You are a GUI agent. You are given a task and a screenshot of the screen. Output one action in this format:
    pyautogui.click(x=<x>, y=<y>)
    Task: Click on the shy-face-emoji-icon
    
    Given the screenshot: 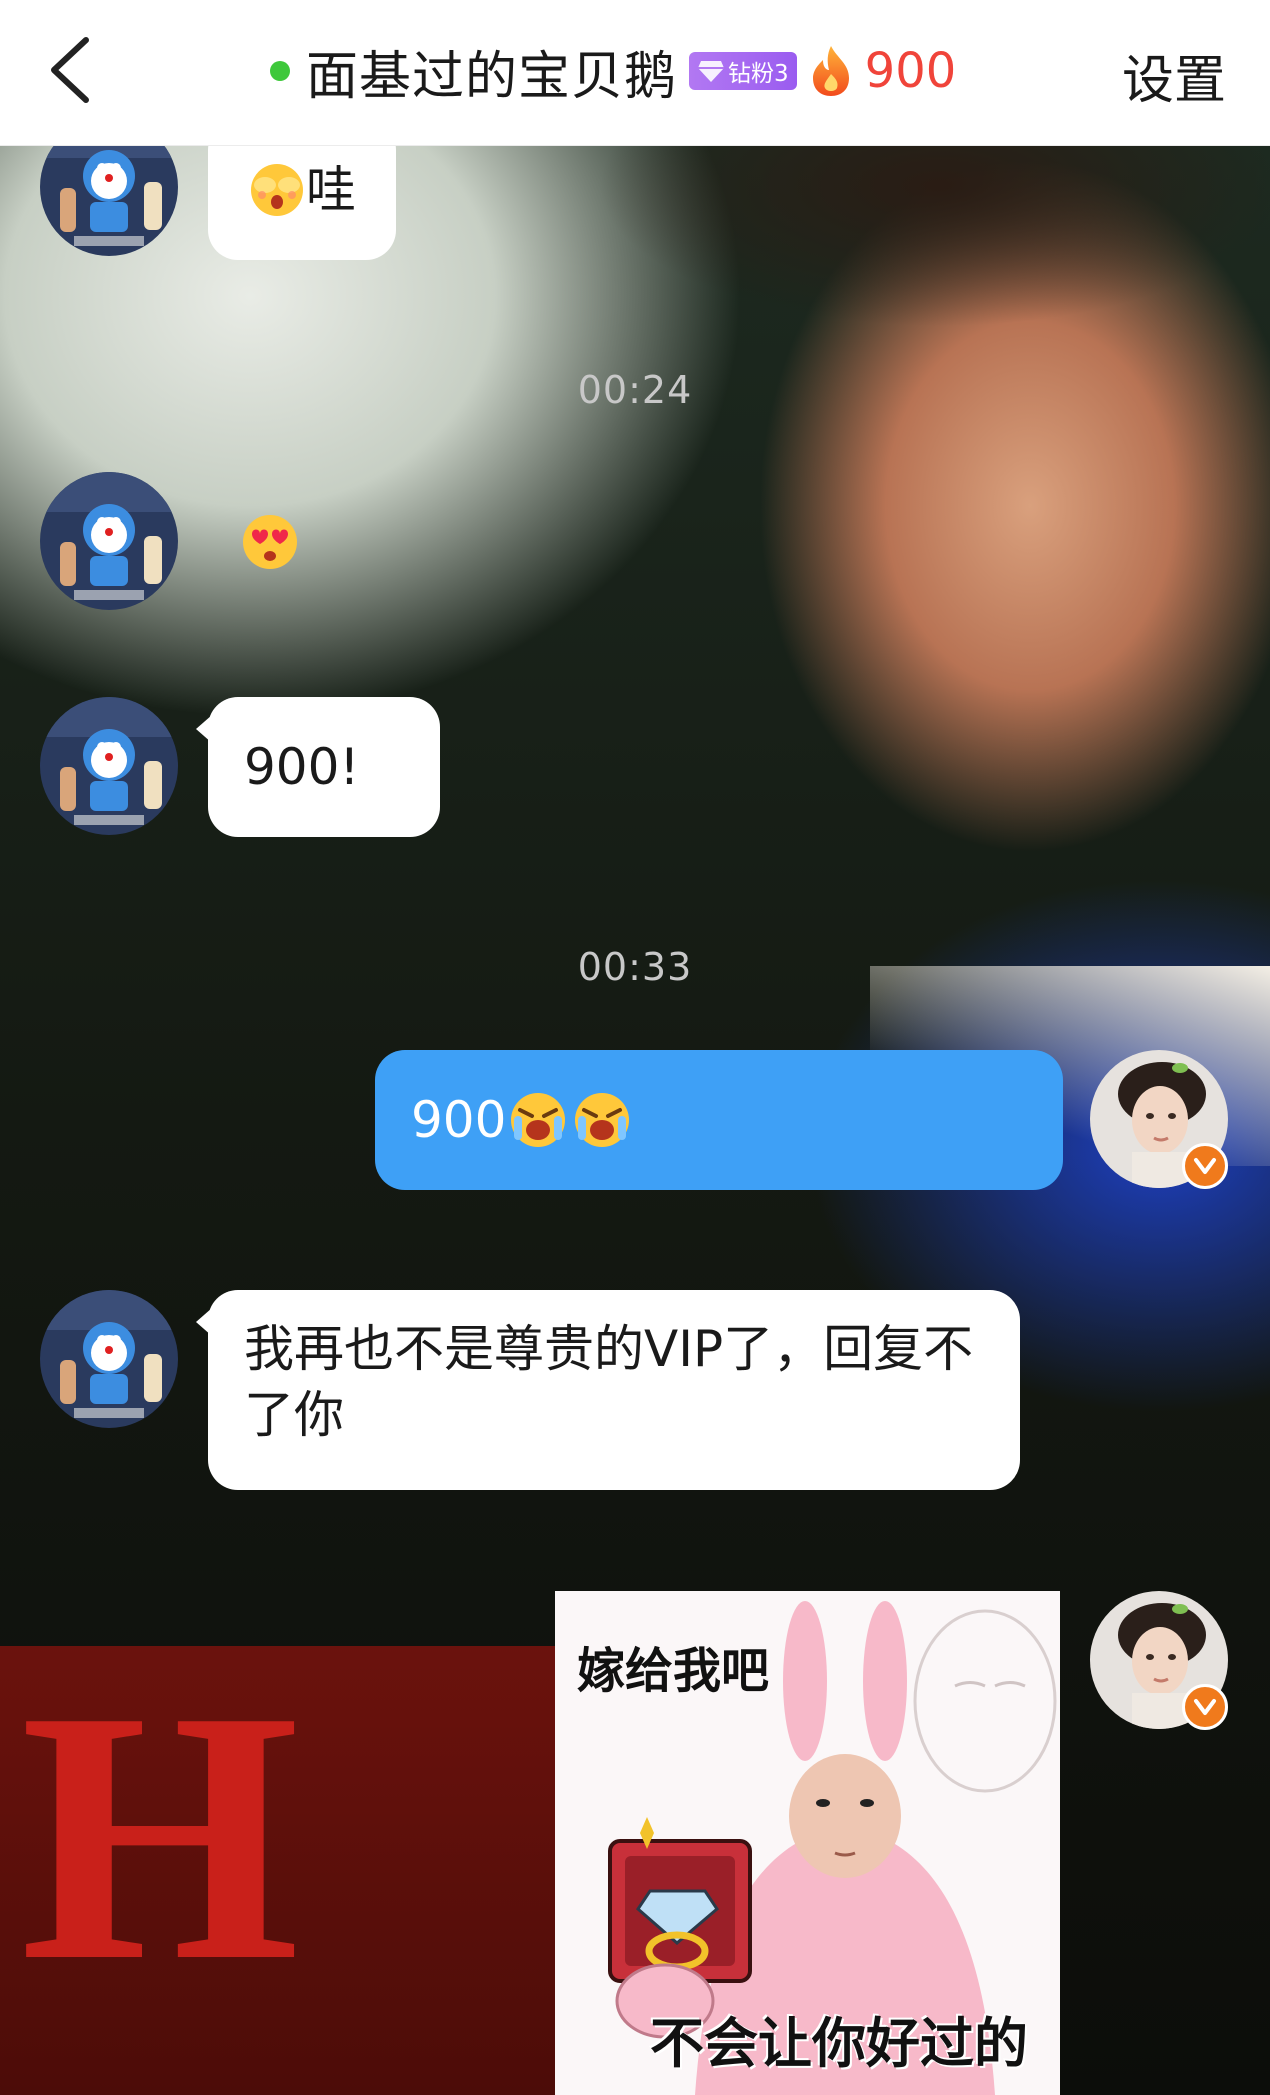 What is the action you would take?
    pyautogui.click(x=277, y=190)
    